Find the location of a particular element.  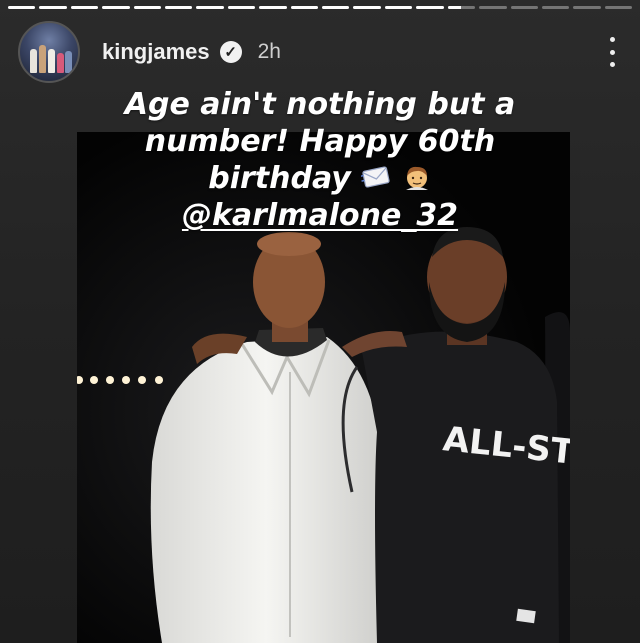

more-vertical-icon is located at coordinates (612, 52).